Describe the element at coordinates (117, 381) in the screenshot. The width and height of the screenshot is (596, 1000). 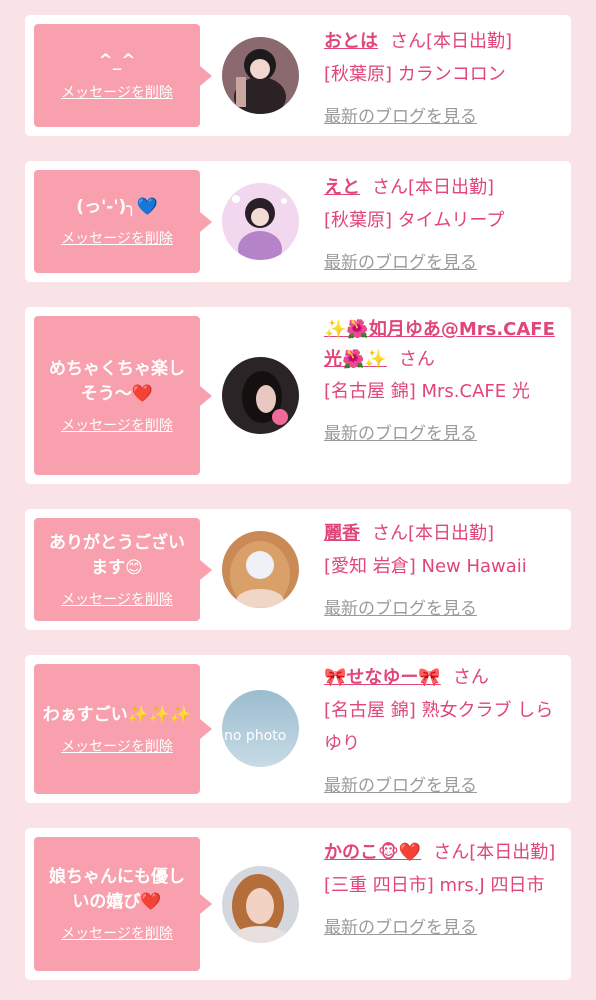
I see `message-text: めちゃくちゃ楽しそう〜❤️` at that location.